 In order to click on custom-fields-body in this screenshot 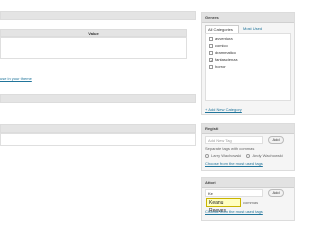, I will do `click(93, 48)`.